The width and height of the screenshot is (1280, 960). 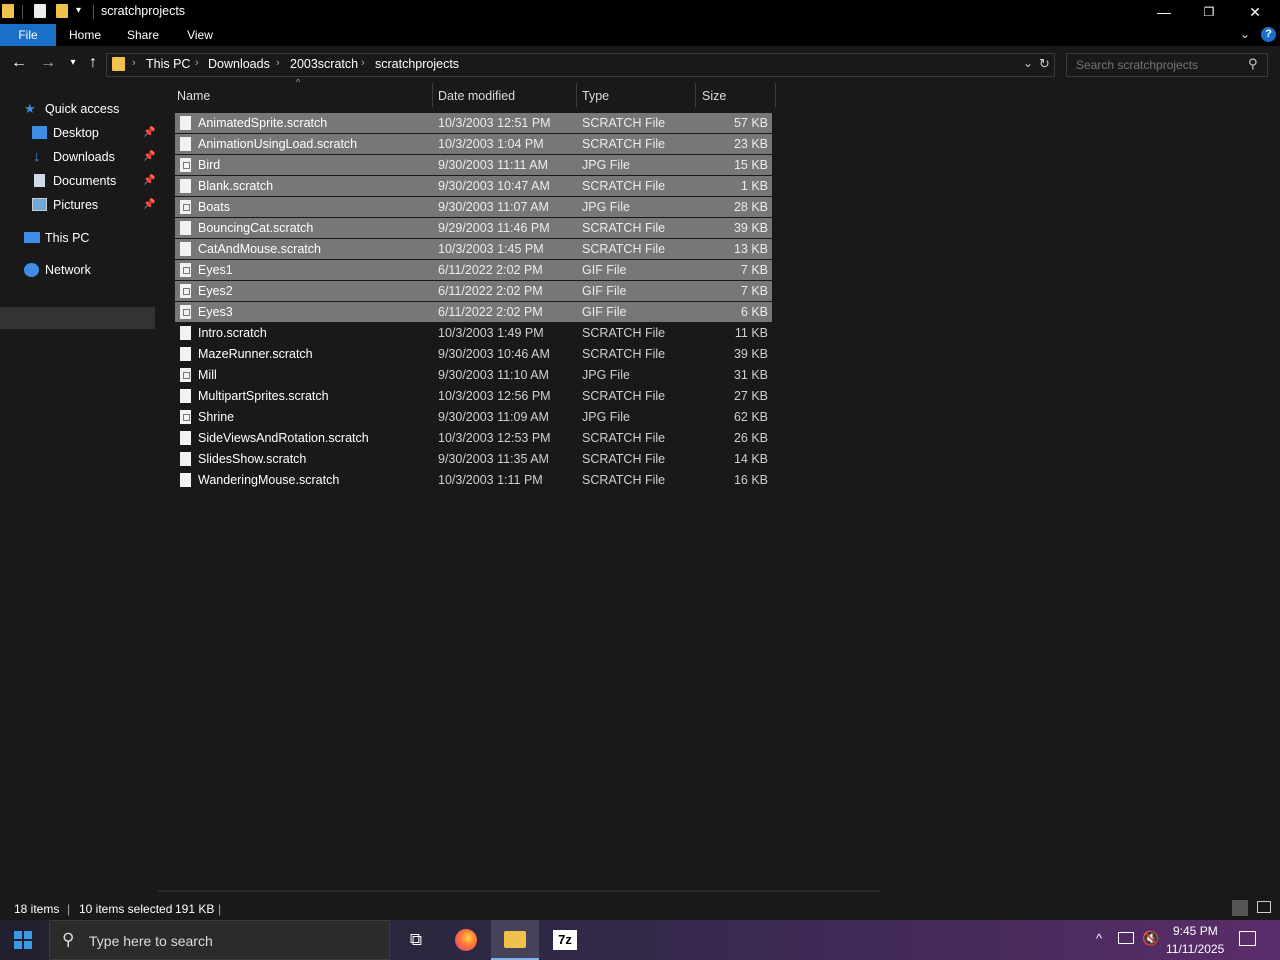 What do you see at coordinates (1150, 938) in the screenshot?
I see `volume-muted-icon: 🔇` at bounding box center [1150, 938].